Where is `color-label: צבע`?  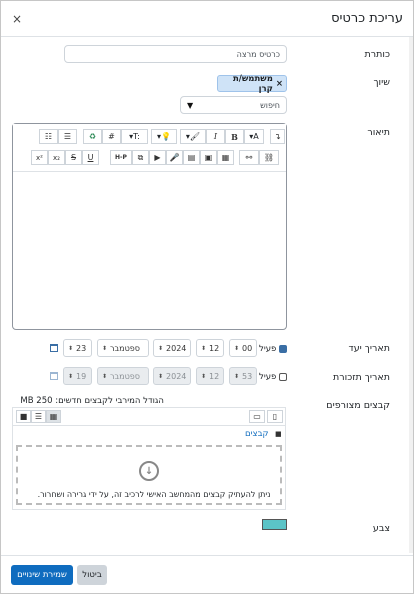 color-label: צבע is located at coordinates (381, 528).